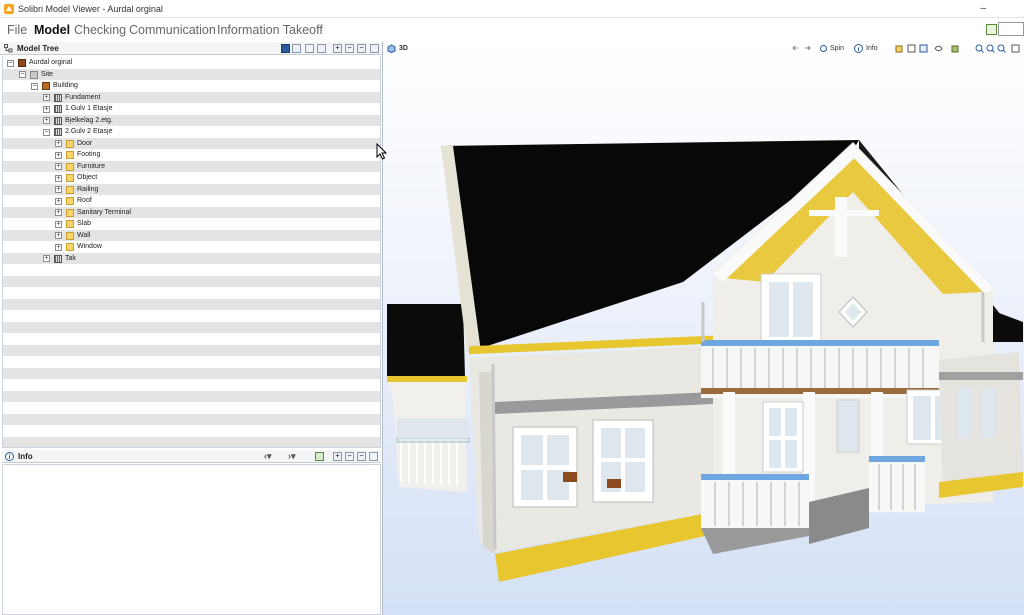 The height and width of the screenshot is (615, 1024). Describe the element at coordinates (191, 178) in the screenshot. I see `tree-row-object: + Object` at that location.